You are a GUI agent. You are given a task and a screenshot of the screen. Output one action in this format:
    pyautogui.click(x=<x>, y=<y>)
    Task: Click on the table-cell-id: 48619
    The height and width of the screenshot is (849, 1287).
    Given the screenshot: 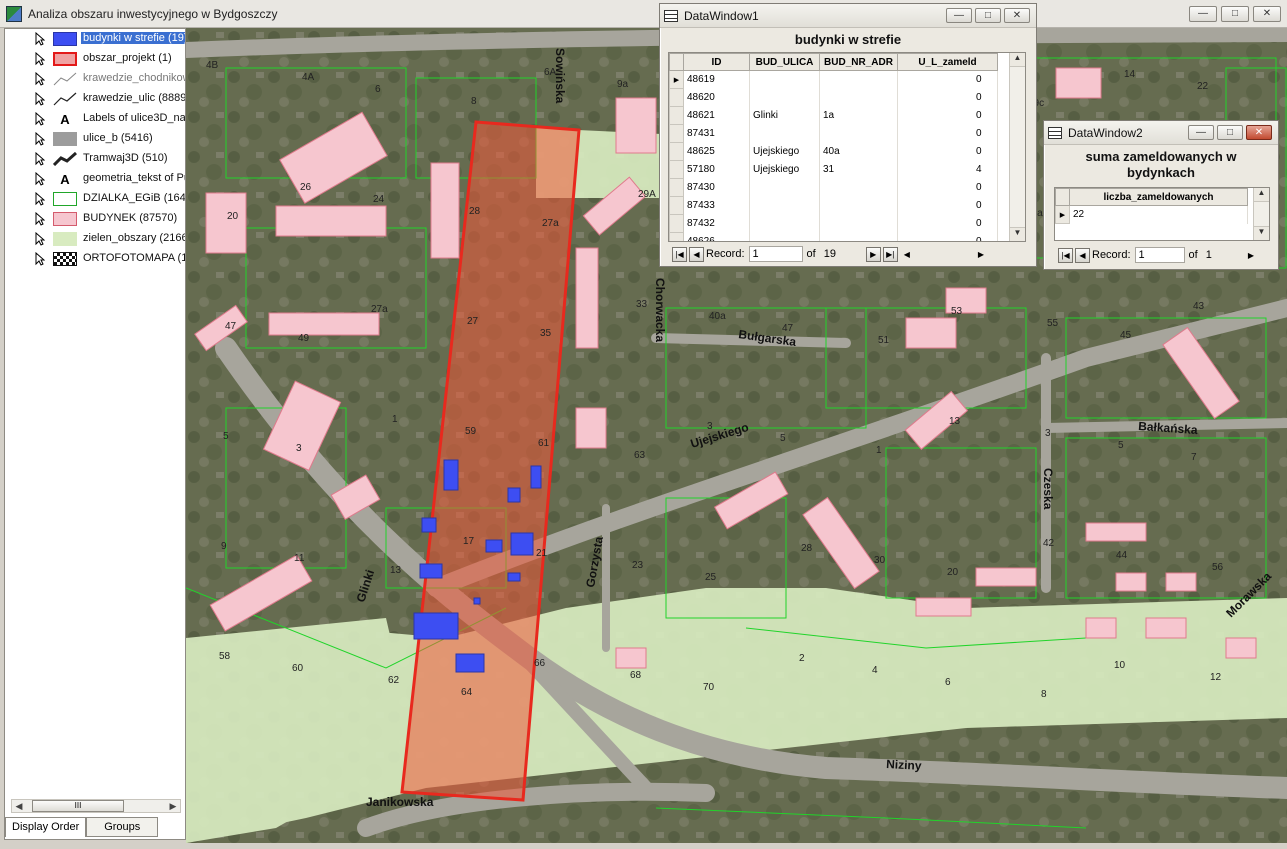 What is the action you would take?
    pyautogui.click(x=716, y=79)
    